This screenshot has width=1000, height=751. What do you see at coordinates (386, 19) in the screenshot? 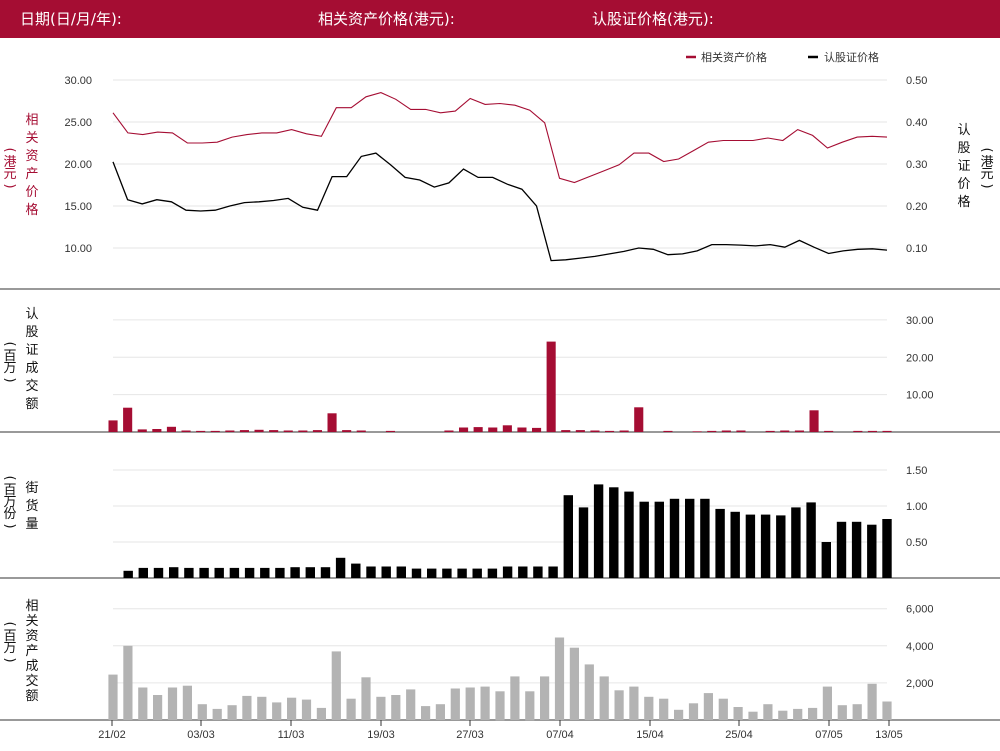
I see `underlying-price-label: 相关资产价格(港元):` at bounding box center [386, 19].